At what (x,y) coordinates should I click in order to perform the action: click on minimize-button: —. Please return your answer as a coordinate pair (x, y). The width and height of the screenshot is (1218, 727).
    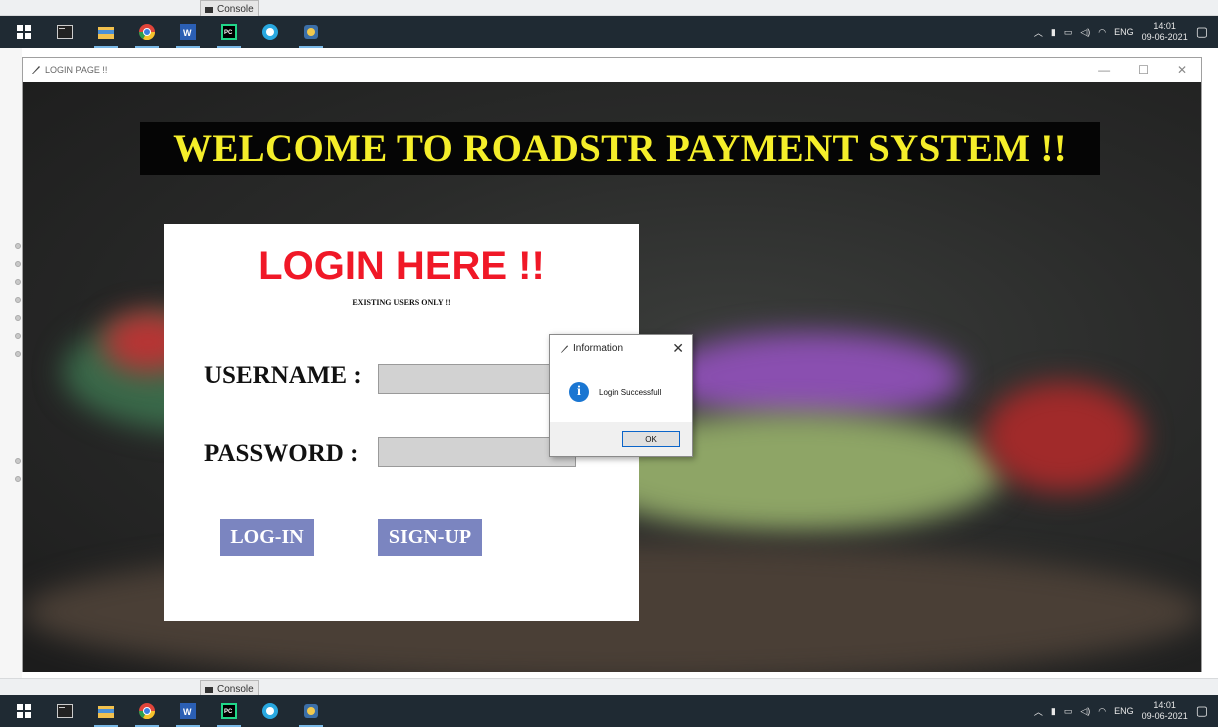
    Looking at the image, I should click on (1104, 70).